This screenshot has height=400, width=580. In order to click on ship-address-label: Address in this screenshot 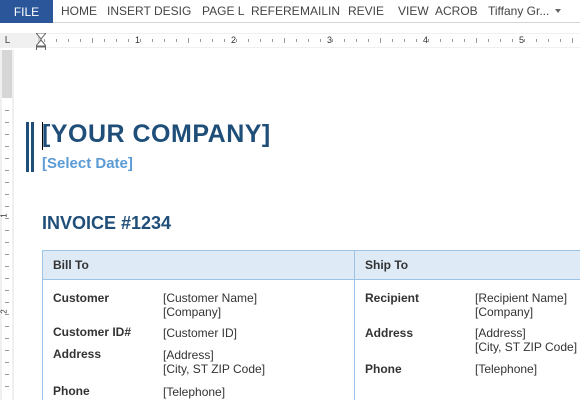, I will do `click(389, 333)`.